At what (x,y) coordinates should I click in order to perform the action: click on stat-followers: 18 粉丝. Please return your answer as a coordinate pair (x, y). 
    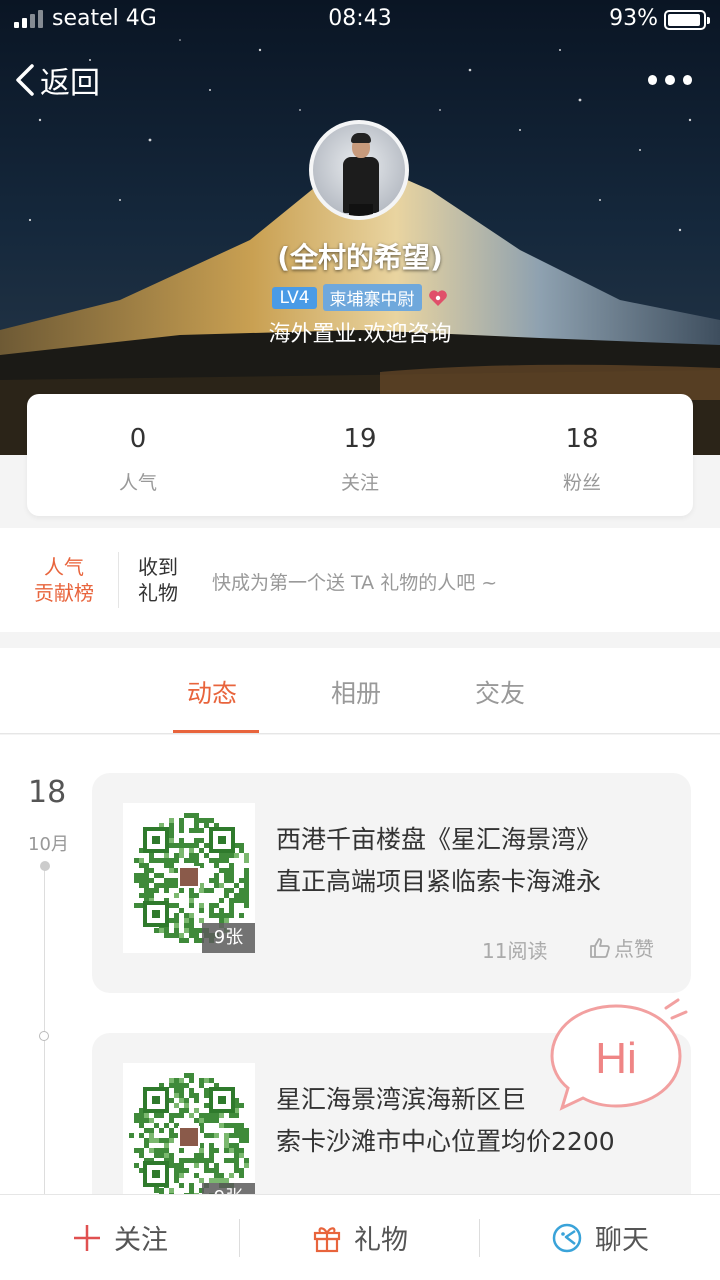
    Looking at the image, I should click on (582, 455).